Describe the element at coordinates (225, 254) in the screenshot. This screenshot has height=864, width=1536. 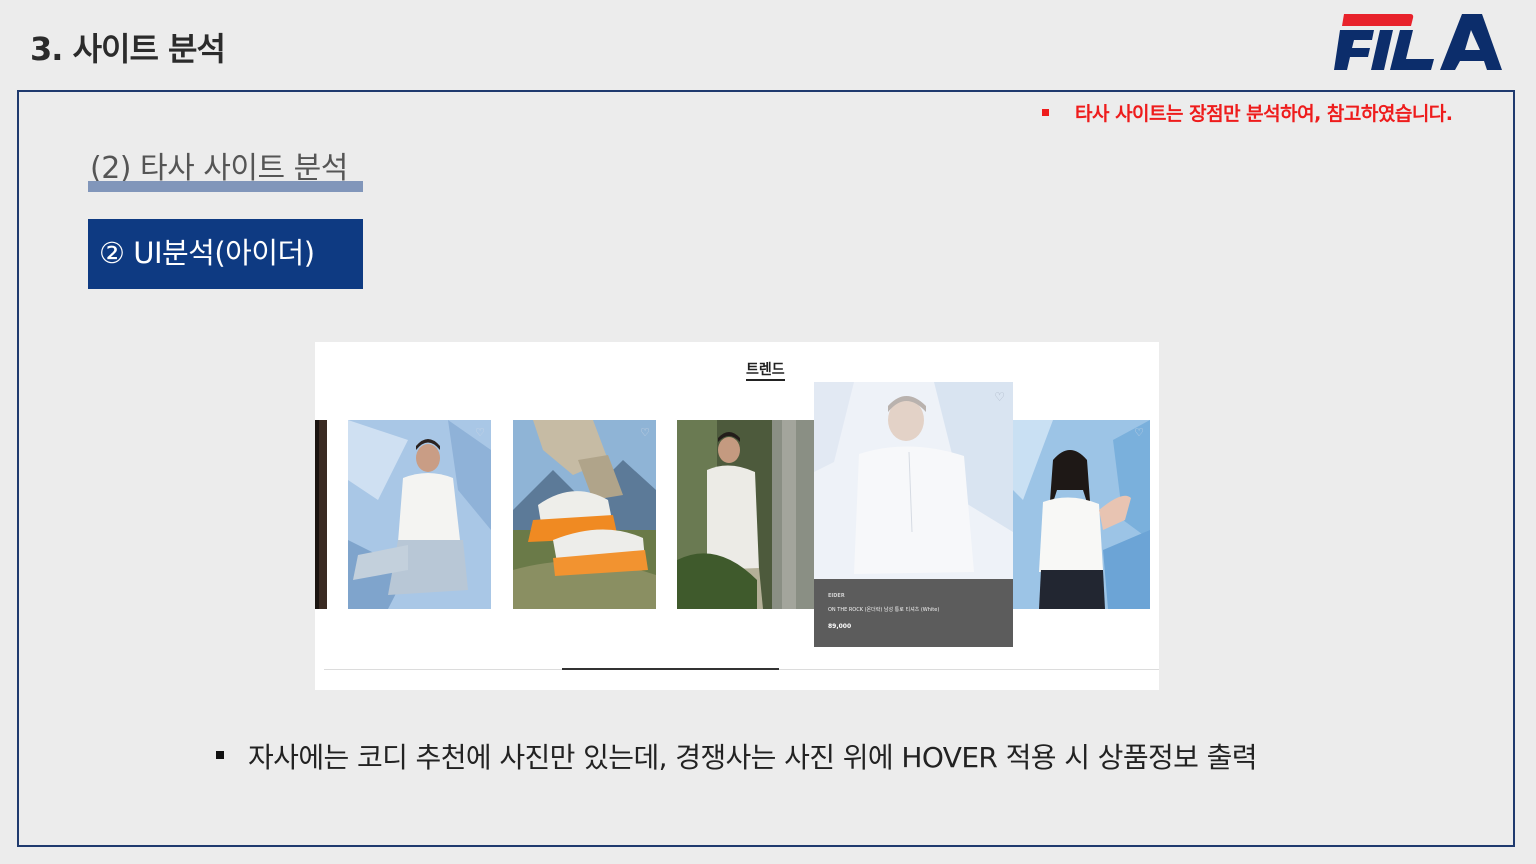
I see `subsection-banner: ② UI분석(아이더)` at that location.